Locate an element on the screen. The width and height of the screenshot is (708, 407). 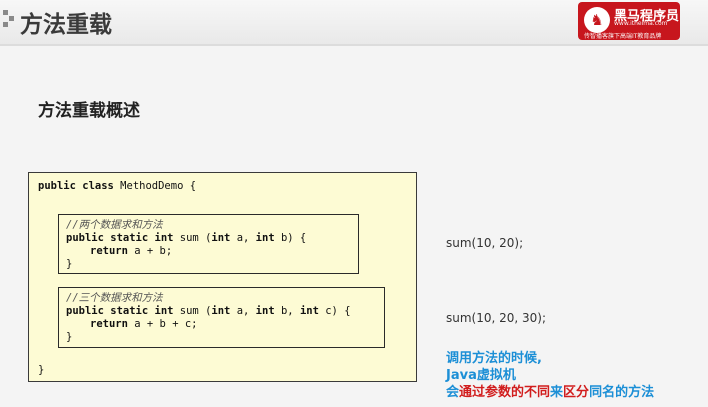
logo-url: www.itheima.com is located at coordinates (641, 23).